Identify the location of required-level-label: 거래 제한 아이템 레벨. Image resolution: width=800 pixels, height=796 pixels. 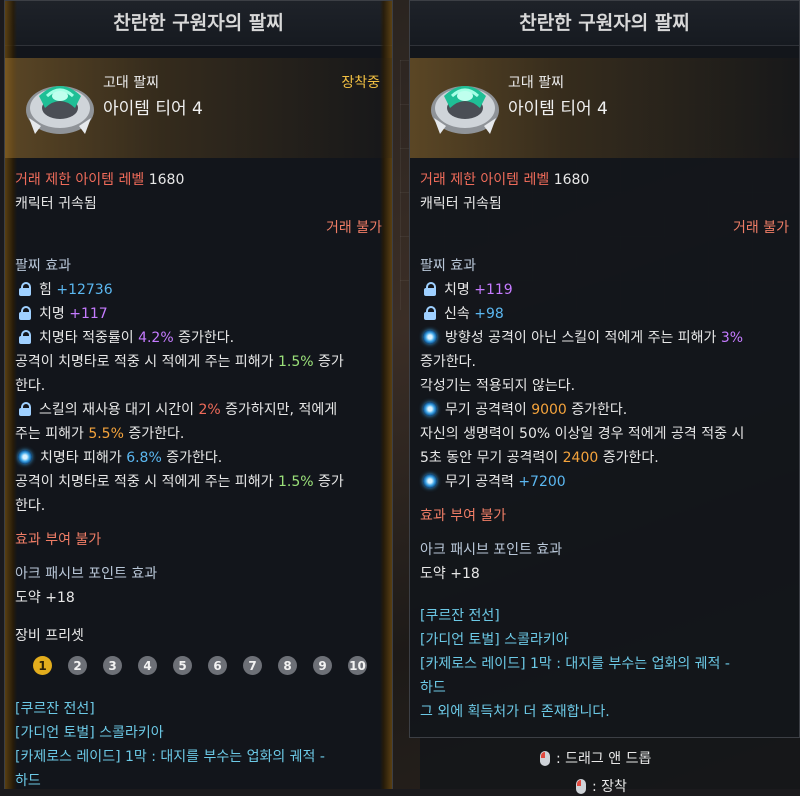
(485, 180).